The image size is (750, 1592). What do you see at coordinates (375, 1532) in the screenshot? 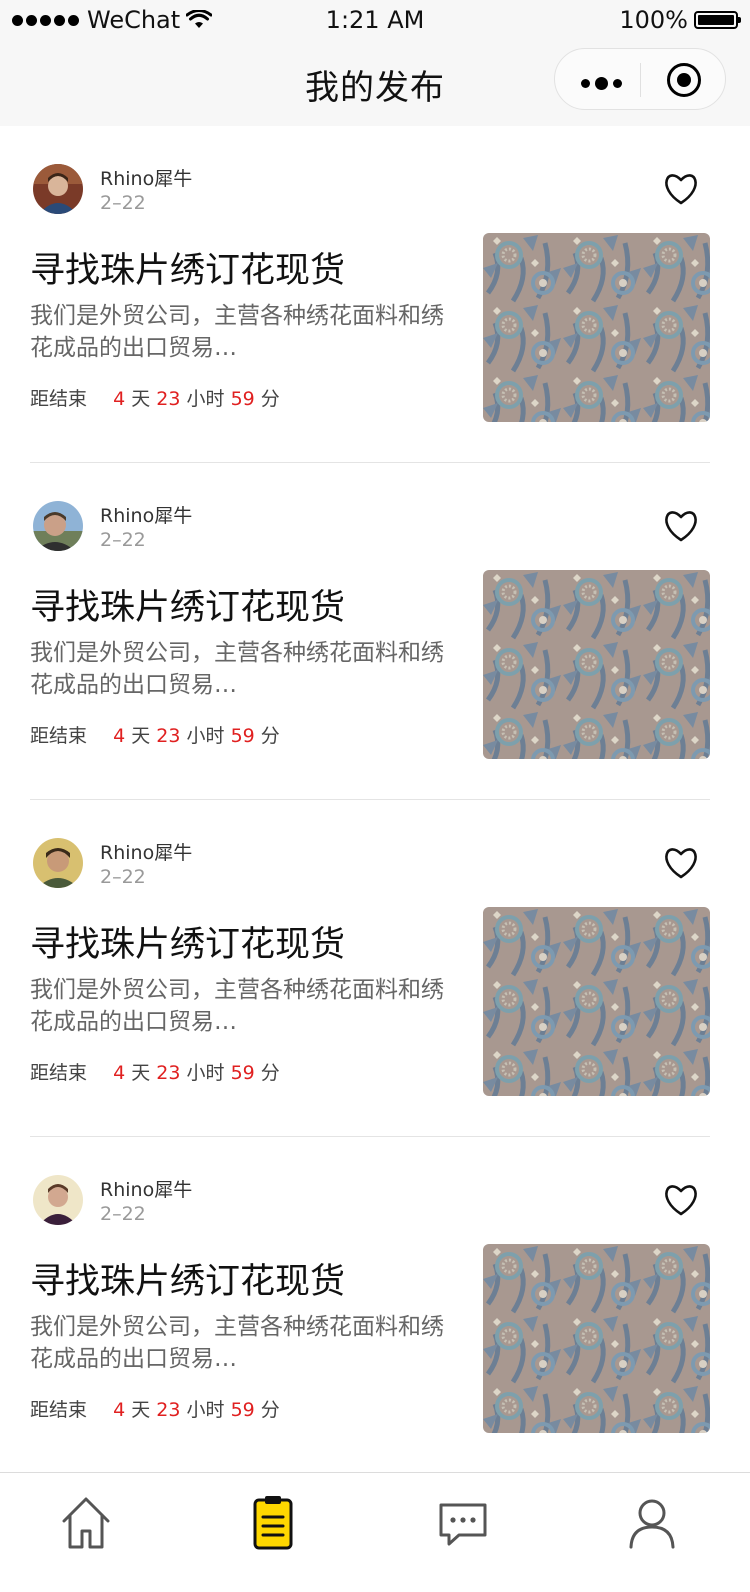
I see `tab-bar` at bounding box center [375, 1532].